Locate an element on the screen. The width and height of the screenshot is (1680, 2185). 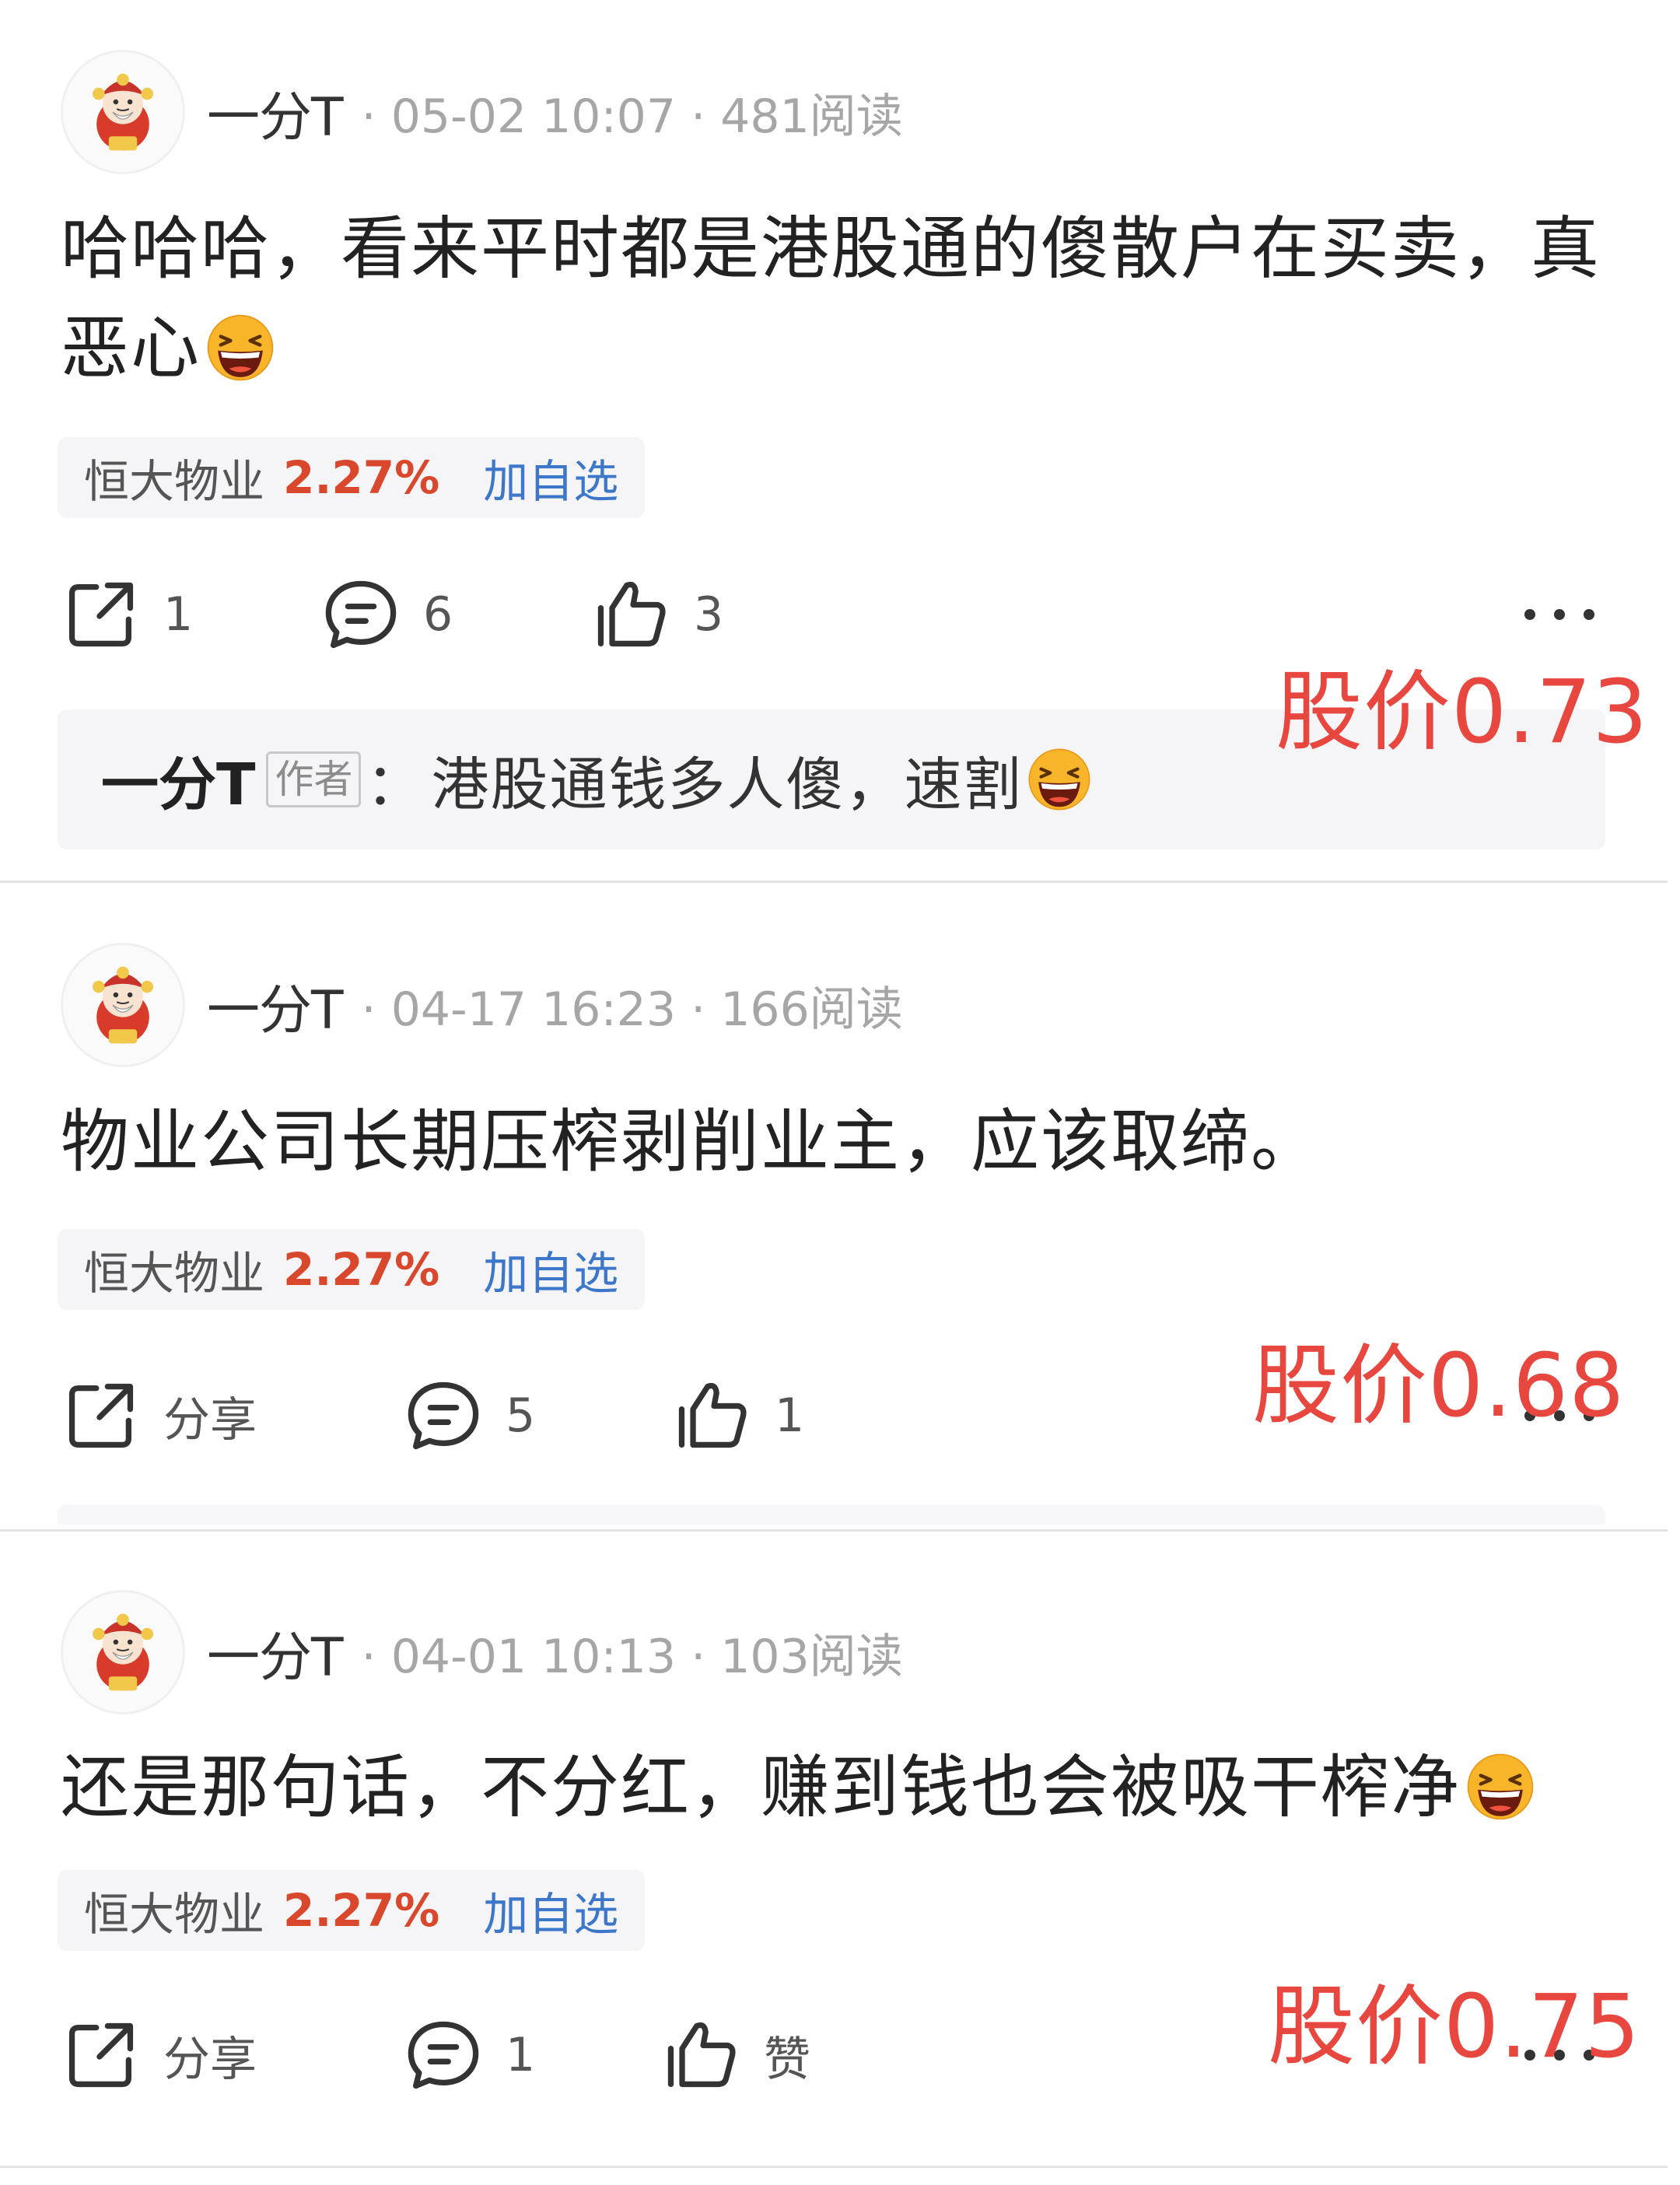
post-content: 物业公司长期压榨剥削业主，应该取缔。 is located at coordinates (839, 1142).